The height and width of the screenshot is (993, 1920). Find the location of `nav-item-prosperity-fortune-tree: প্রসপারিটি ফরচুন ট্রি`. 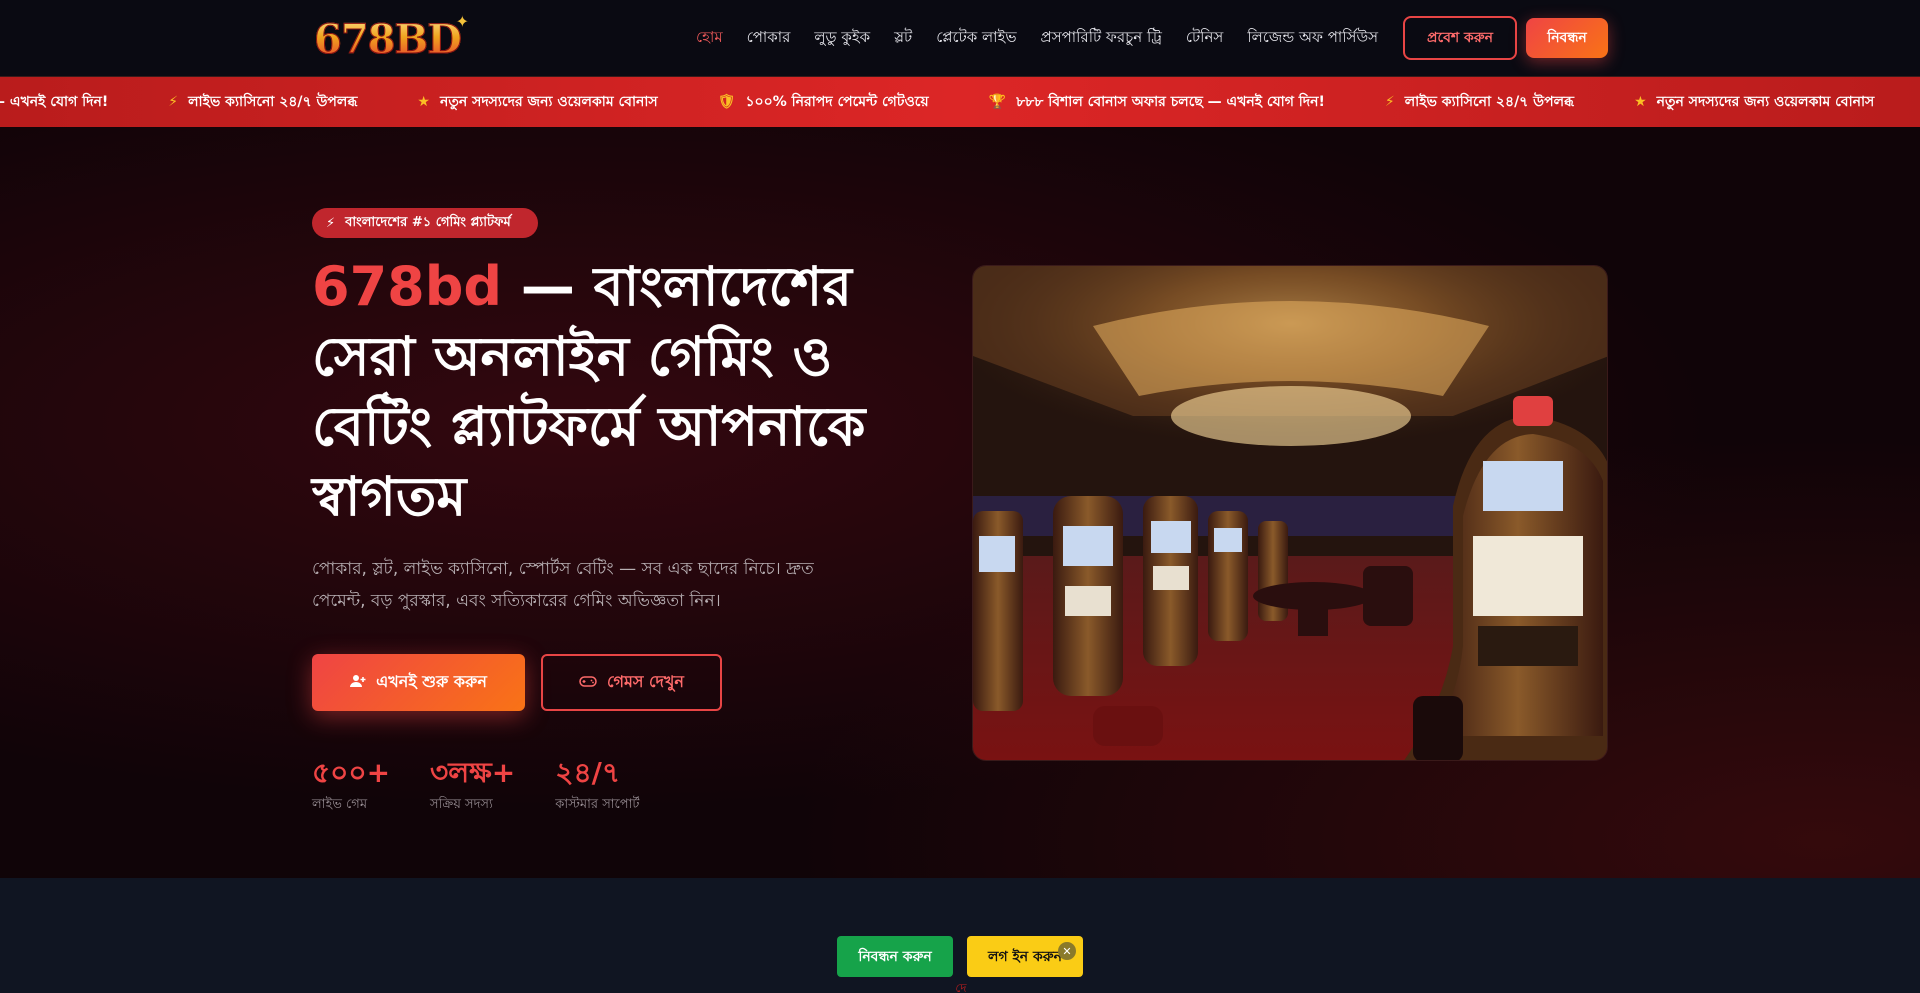

nav-item-prosperity-fortune-tree: প্রসপারিটি ফরচুন ট্রি is located at coordinates (1101, 38).